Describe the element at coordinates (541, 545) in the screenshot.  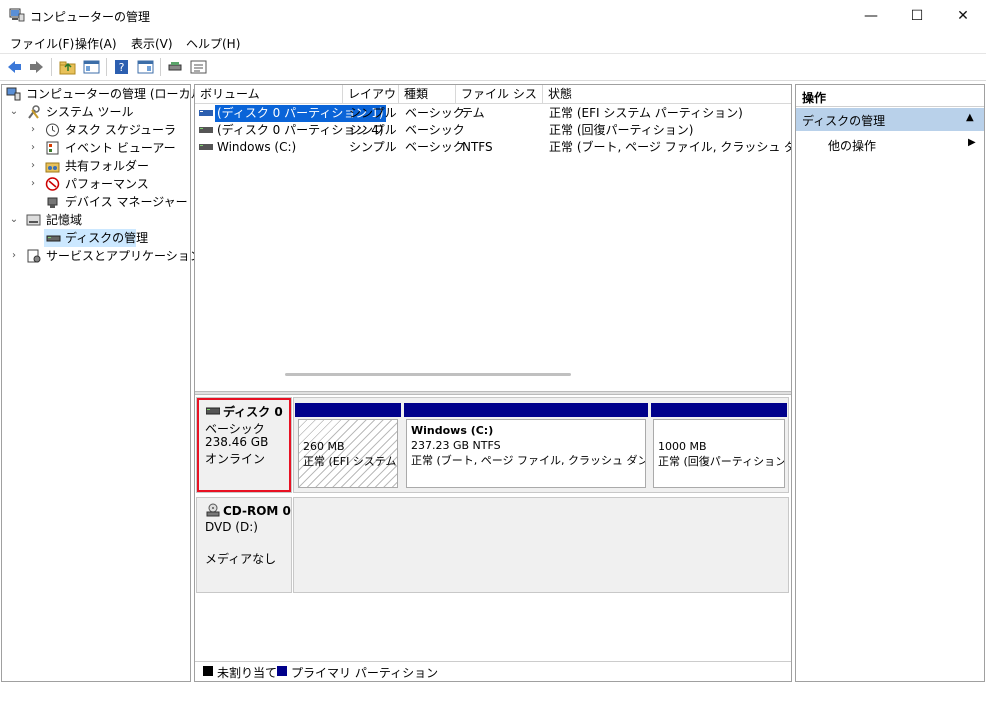
I see `cdrom-0-area` at that location.